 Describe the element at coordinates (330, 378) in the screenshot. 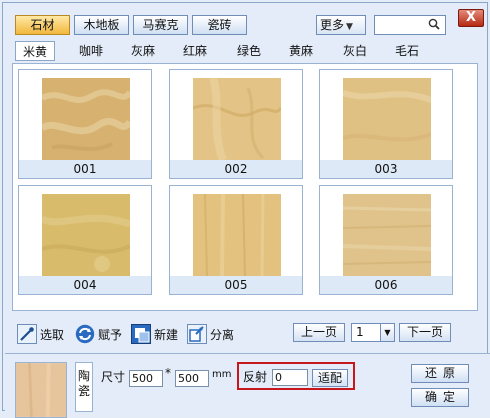

I see `apply-button: 适配` at that location.